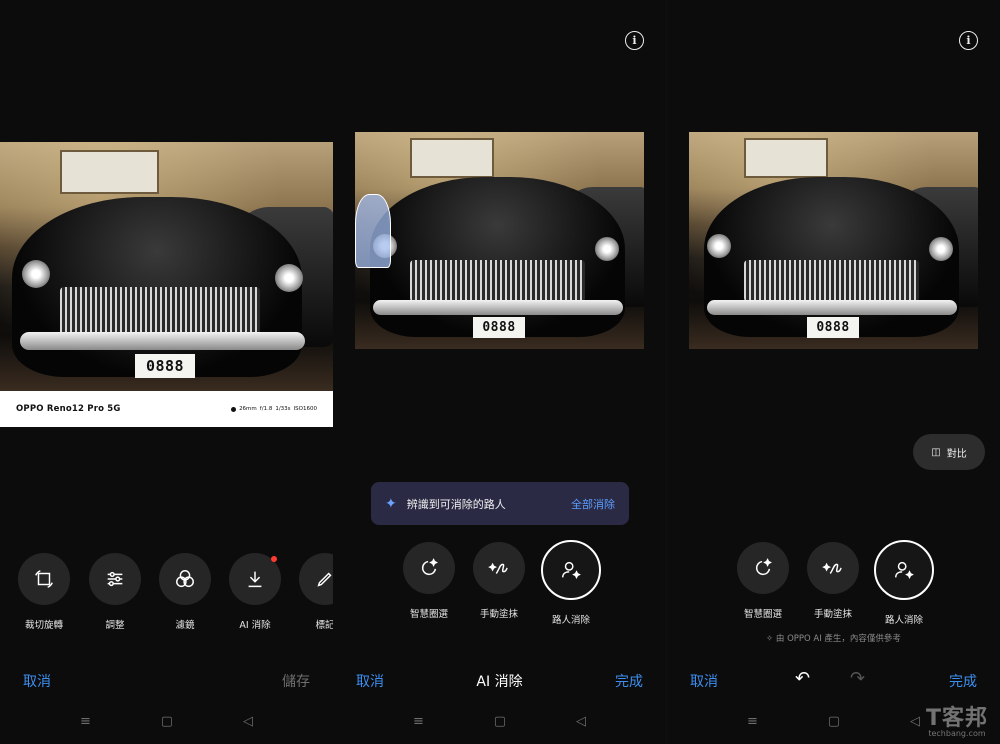  What do you see at coordinates (274, 409) in the screenshot?
I see `watermark-params: 26mm f/1.8 1/33s ISO1600` at bounding box center [274, 409].